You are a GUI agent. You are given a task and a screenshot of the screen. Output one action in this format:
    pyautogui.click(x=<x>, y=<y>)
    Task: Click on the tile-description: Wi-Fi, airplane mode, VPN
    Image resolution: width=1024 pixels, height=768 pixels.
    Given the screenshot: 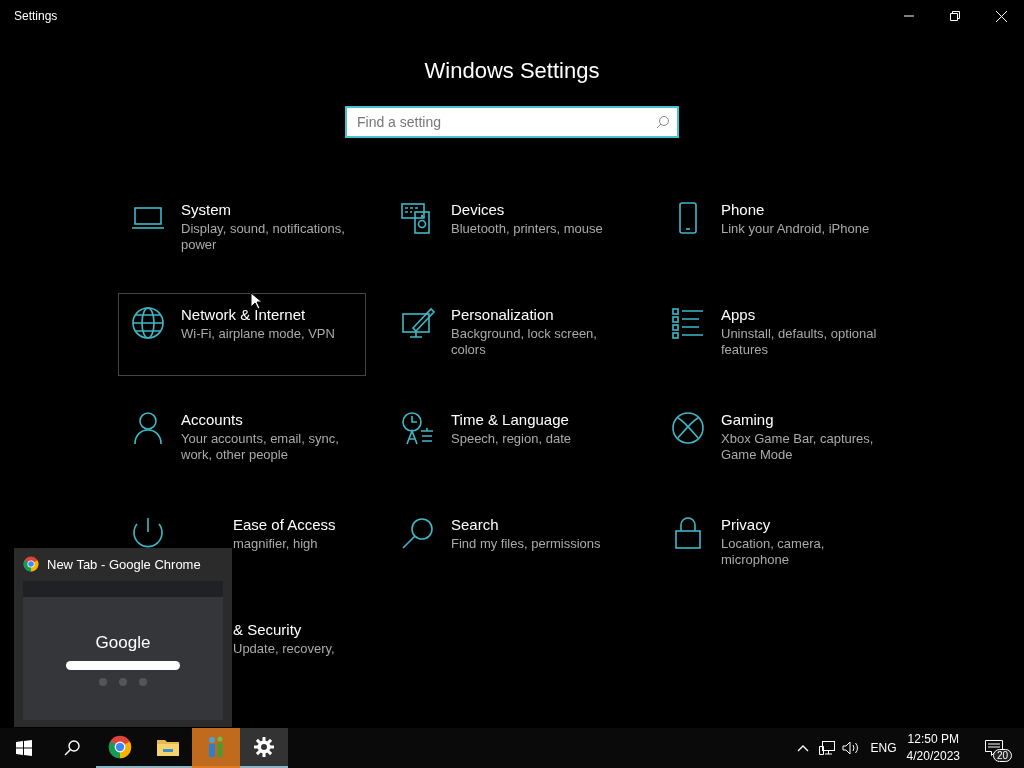 What is the action you would take?
    pyautogui.click(x=258, y=334)
    